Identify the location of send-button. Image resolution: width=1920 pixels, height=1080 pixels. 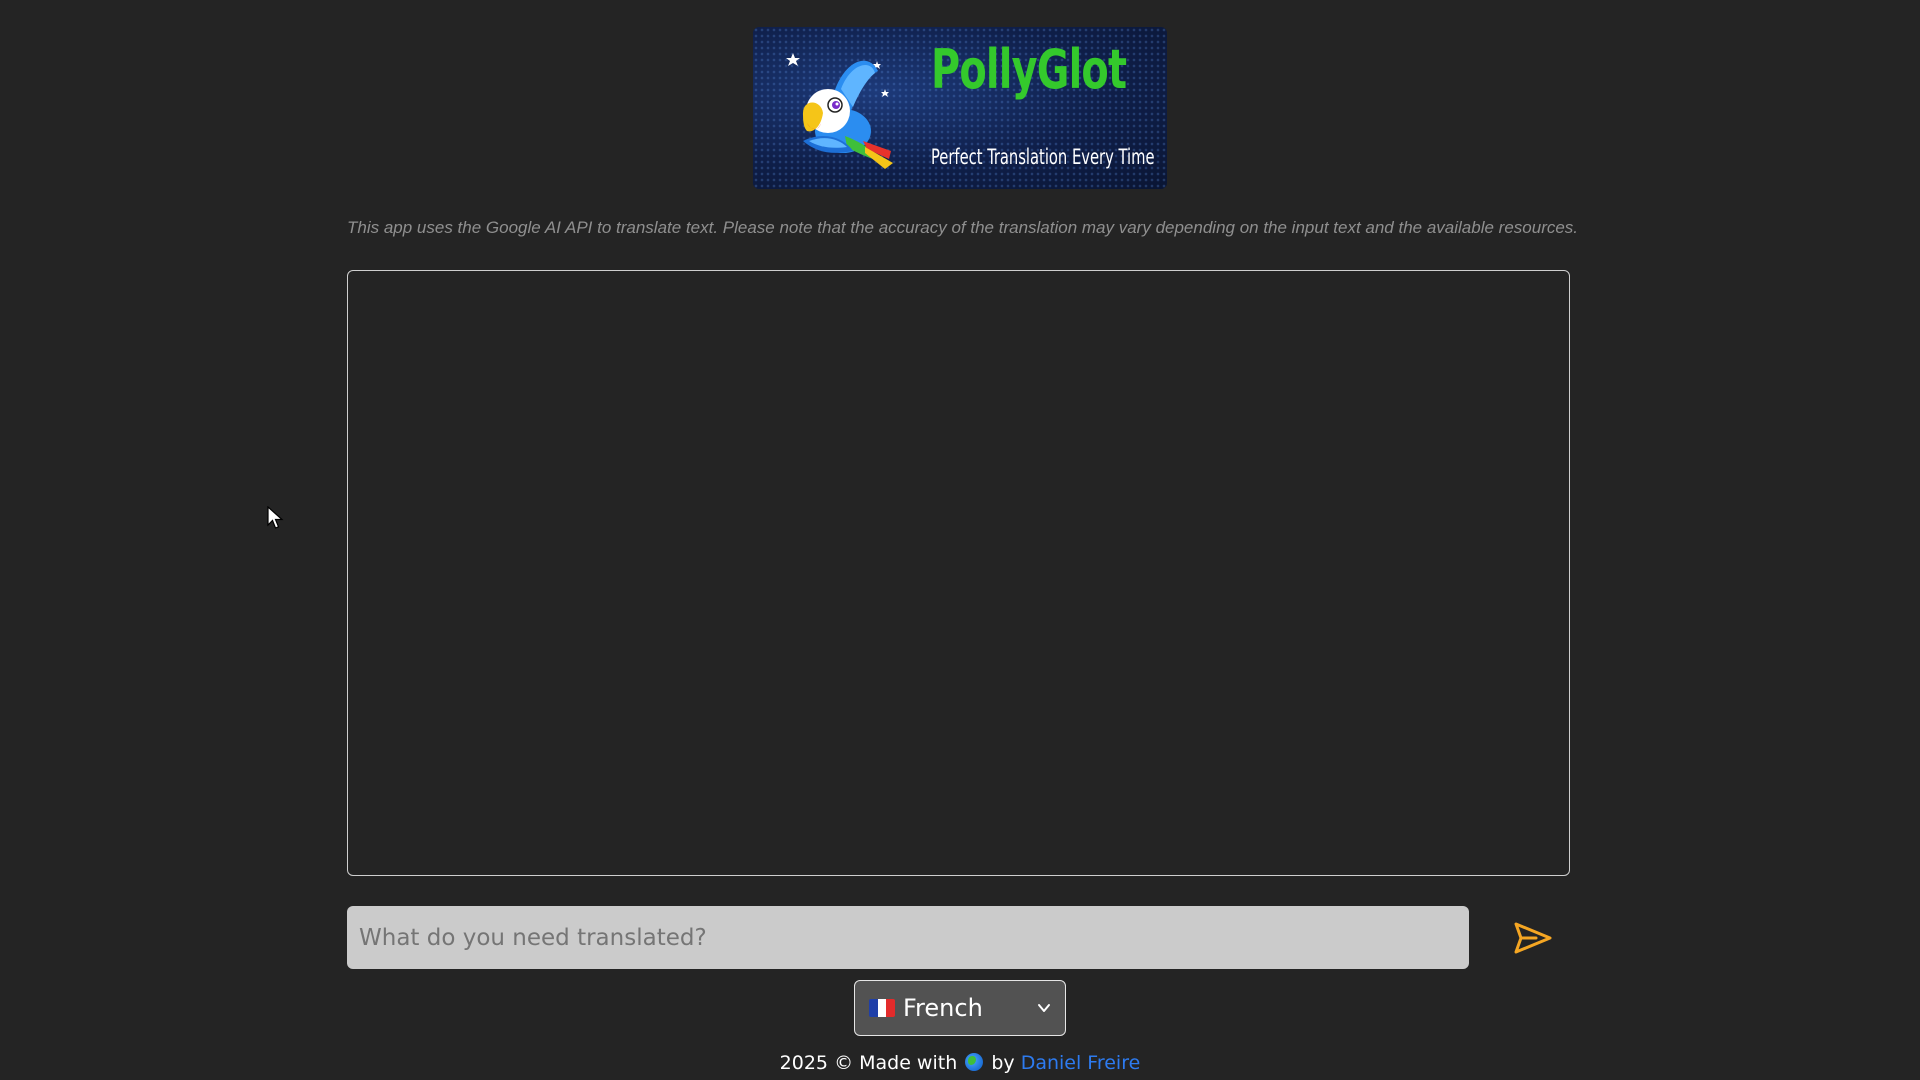
(1532, 938).